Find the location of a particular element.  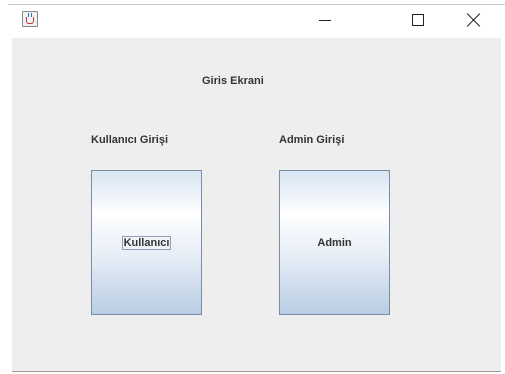

admin-login-button: Admin is located at coordinates (334, 242).